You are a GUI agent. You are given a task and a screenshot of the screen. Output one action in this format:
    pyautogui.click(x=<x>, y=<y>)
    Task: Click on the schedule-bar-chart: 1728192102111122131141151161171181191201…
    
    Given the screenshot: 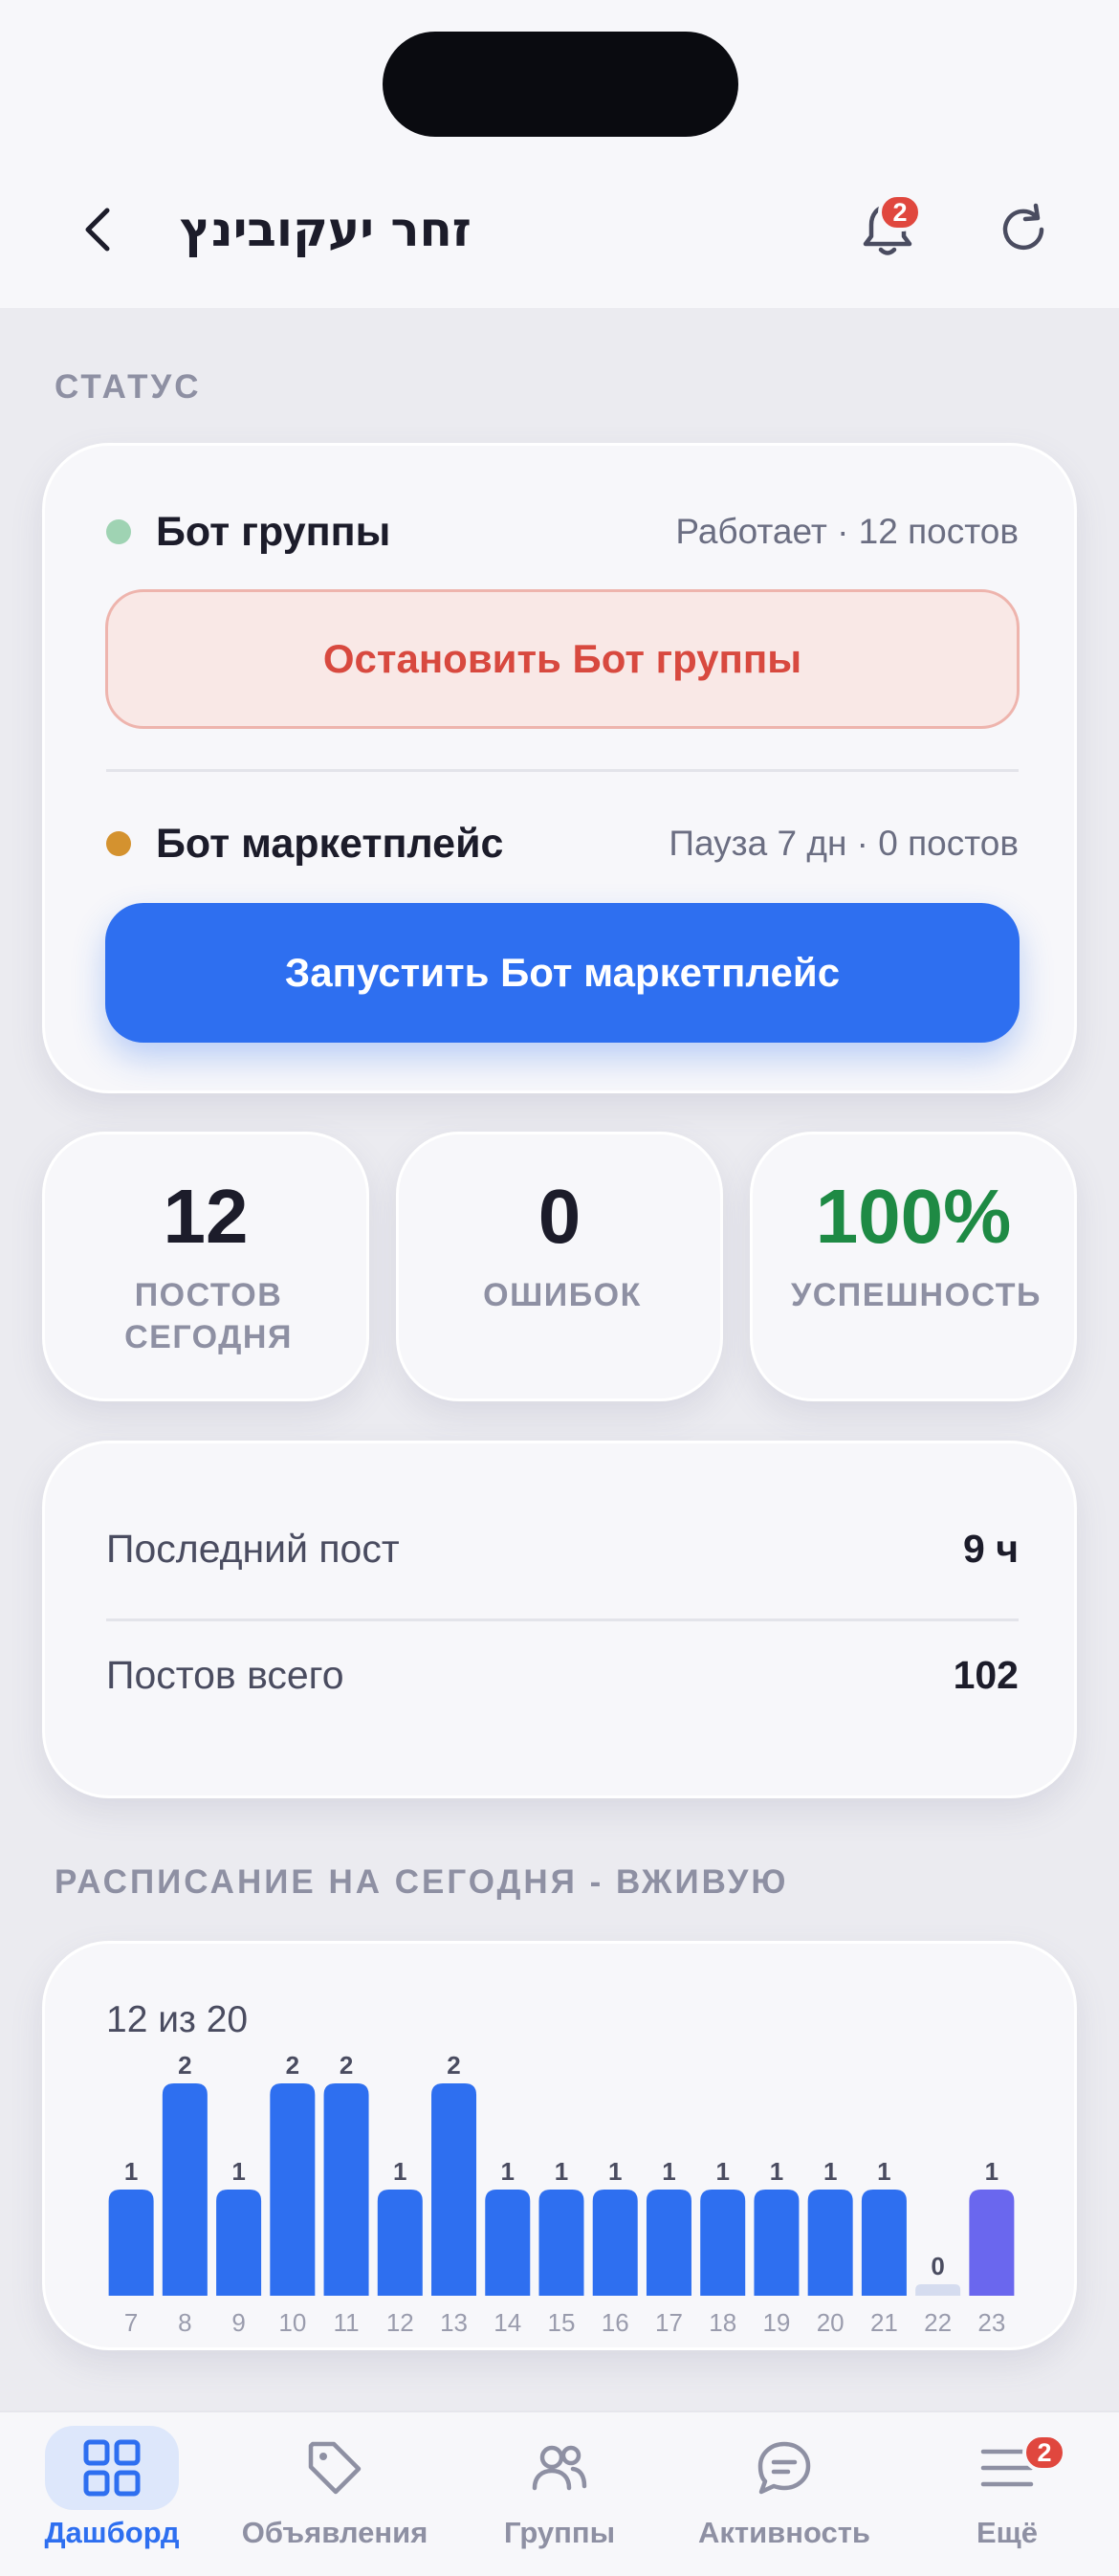 What is the action you would take?
    pyautogui.click(x=561, y=2194)
    